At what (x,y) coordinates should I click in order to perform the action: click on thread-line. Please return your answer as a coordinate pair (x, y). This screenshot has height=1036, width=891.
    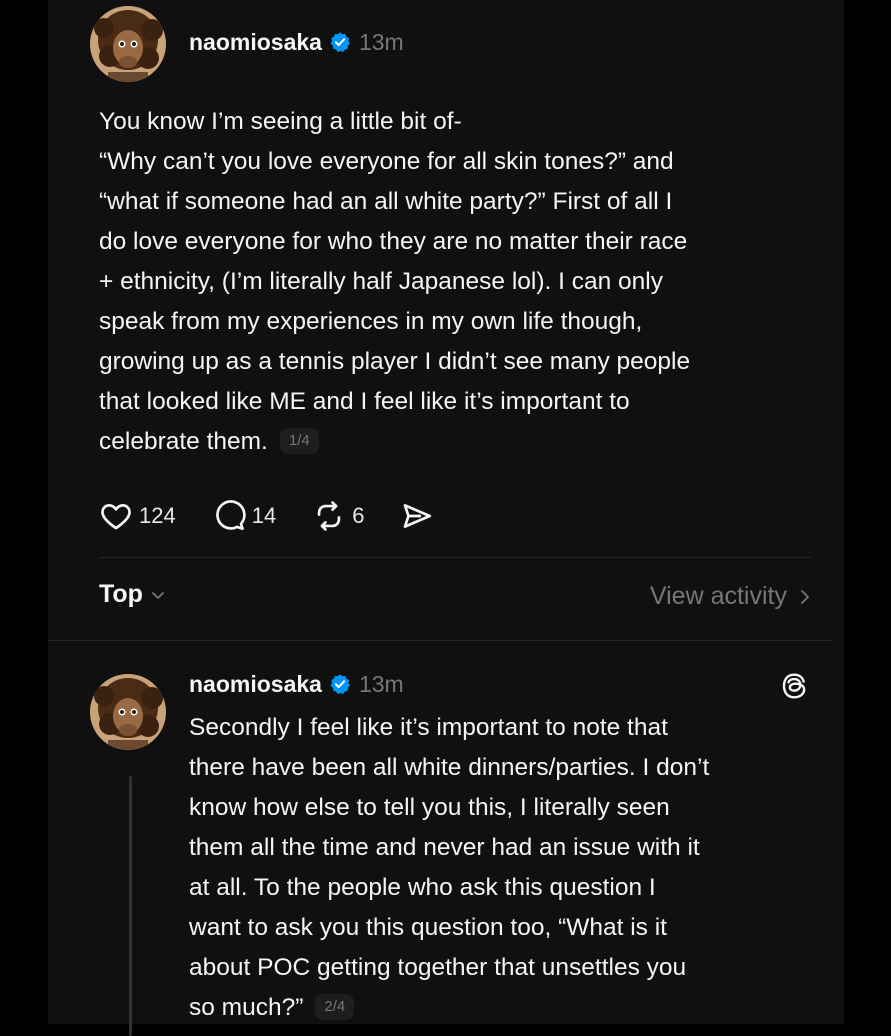
    Looking at the image, I should click on (130, 906).